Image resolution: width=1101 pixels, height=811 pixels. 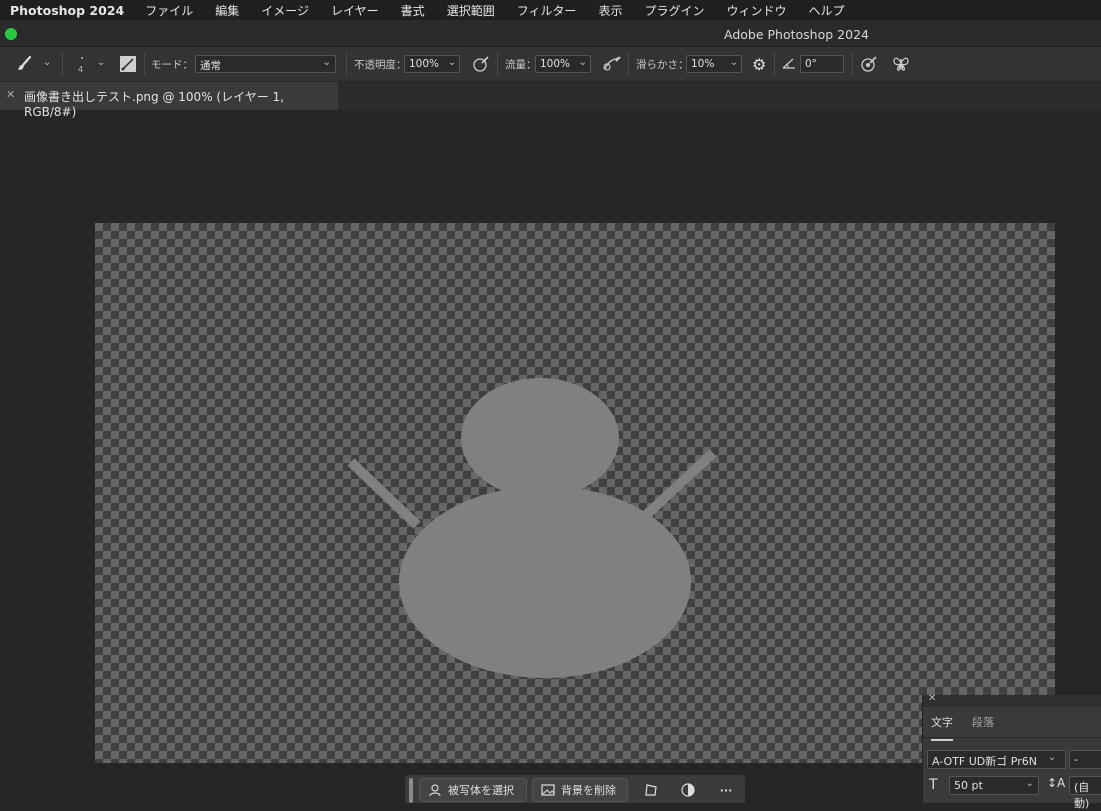 What do you see at coordinates (555, 64) in the screenshot?
I see `flow-value: 100%` at bounding box center [555, 64].